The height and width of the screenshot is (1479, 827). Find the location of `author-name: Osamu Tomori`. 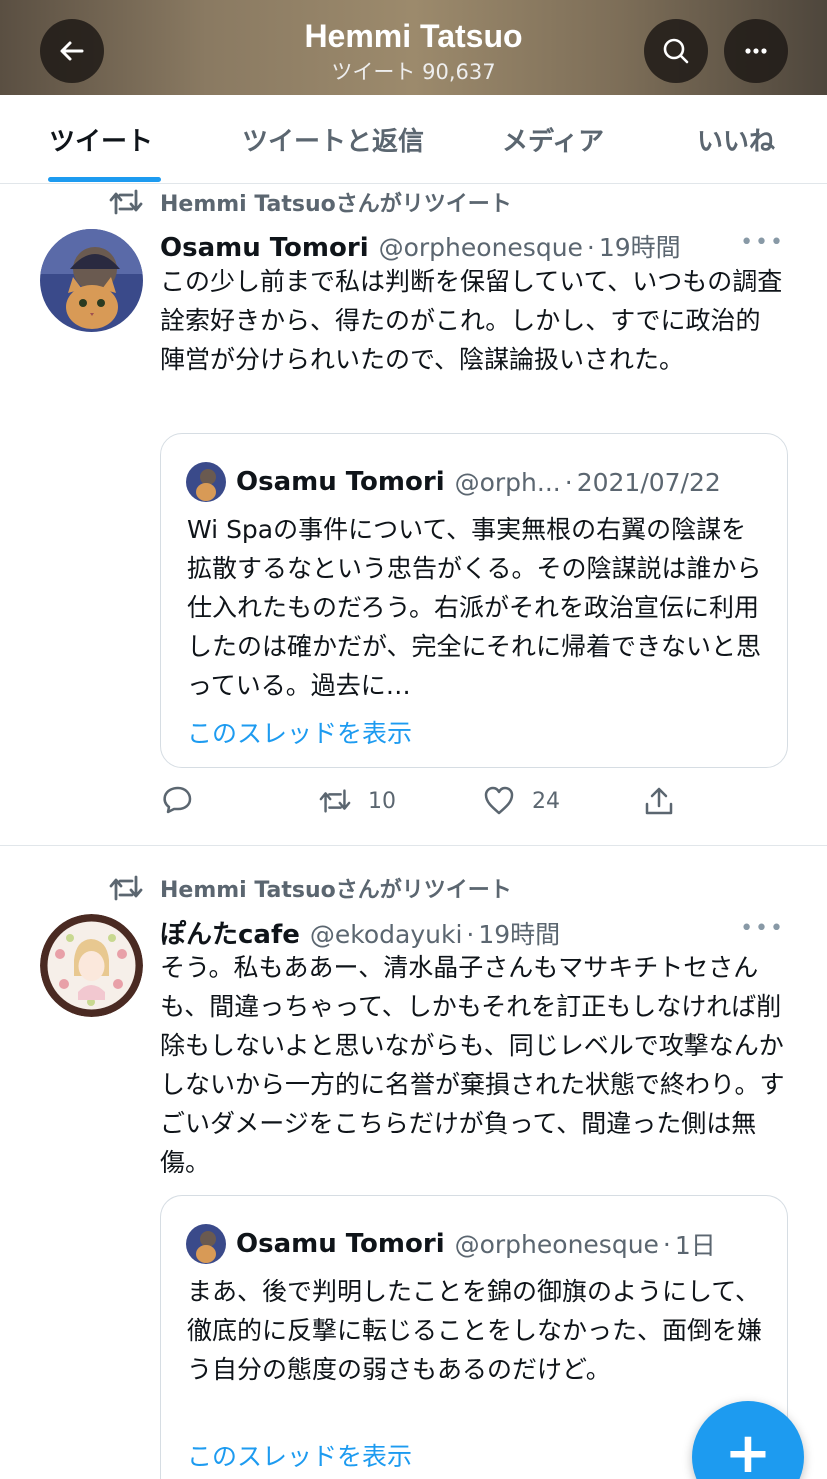

author-name: Osamu Tomori is located at coordinates (264, 248).